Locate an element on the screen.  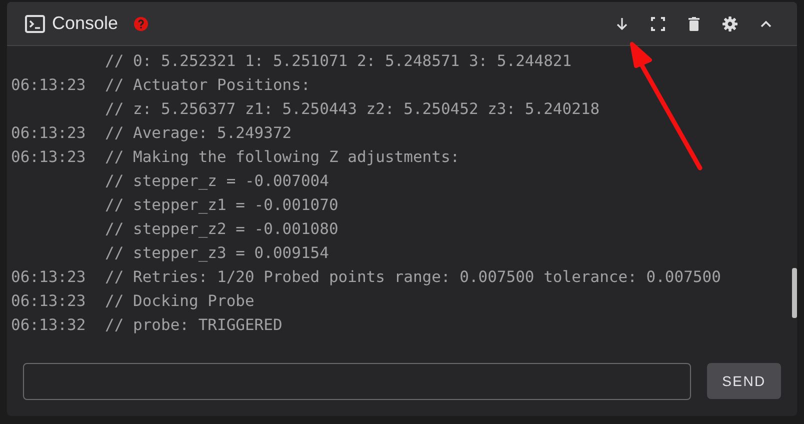
log-message: // stepper_z3 = 0.009154 is located at coordinates (217, 253).